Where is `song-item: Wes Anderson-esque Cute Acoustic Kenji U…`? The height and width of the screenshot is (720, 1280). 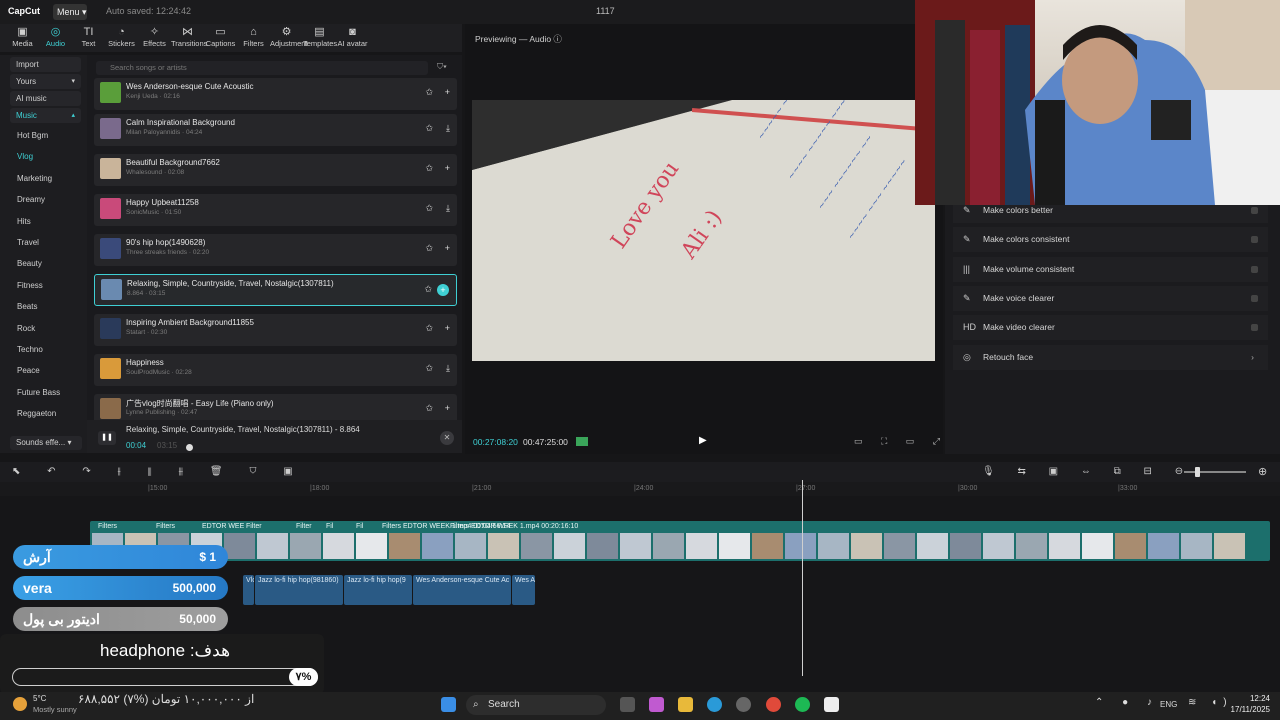 song-item: Wes Anderson-esque Cute Acoustic Kenji U… is located at coordinates (275, 94).